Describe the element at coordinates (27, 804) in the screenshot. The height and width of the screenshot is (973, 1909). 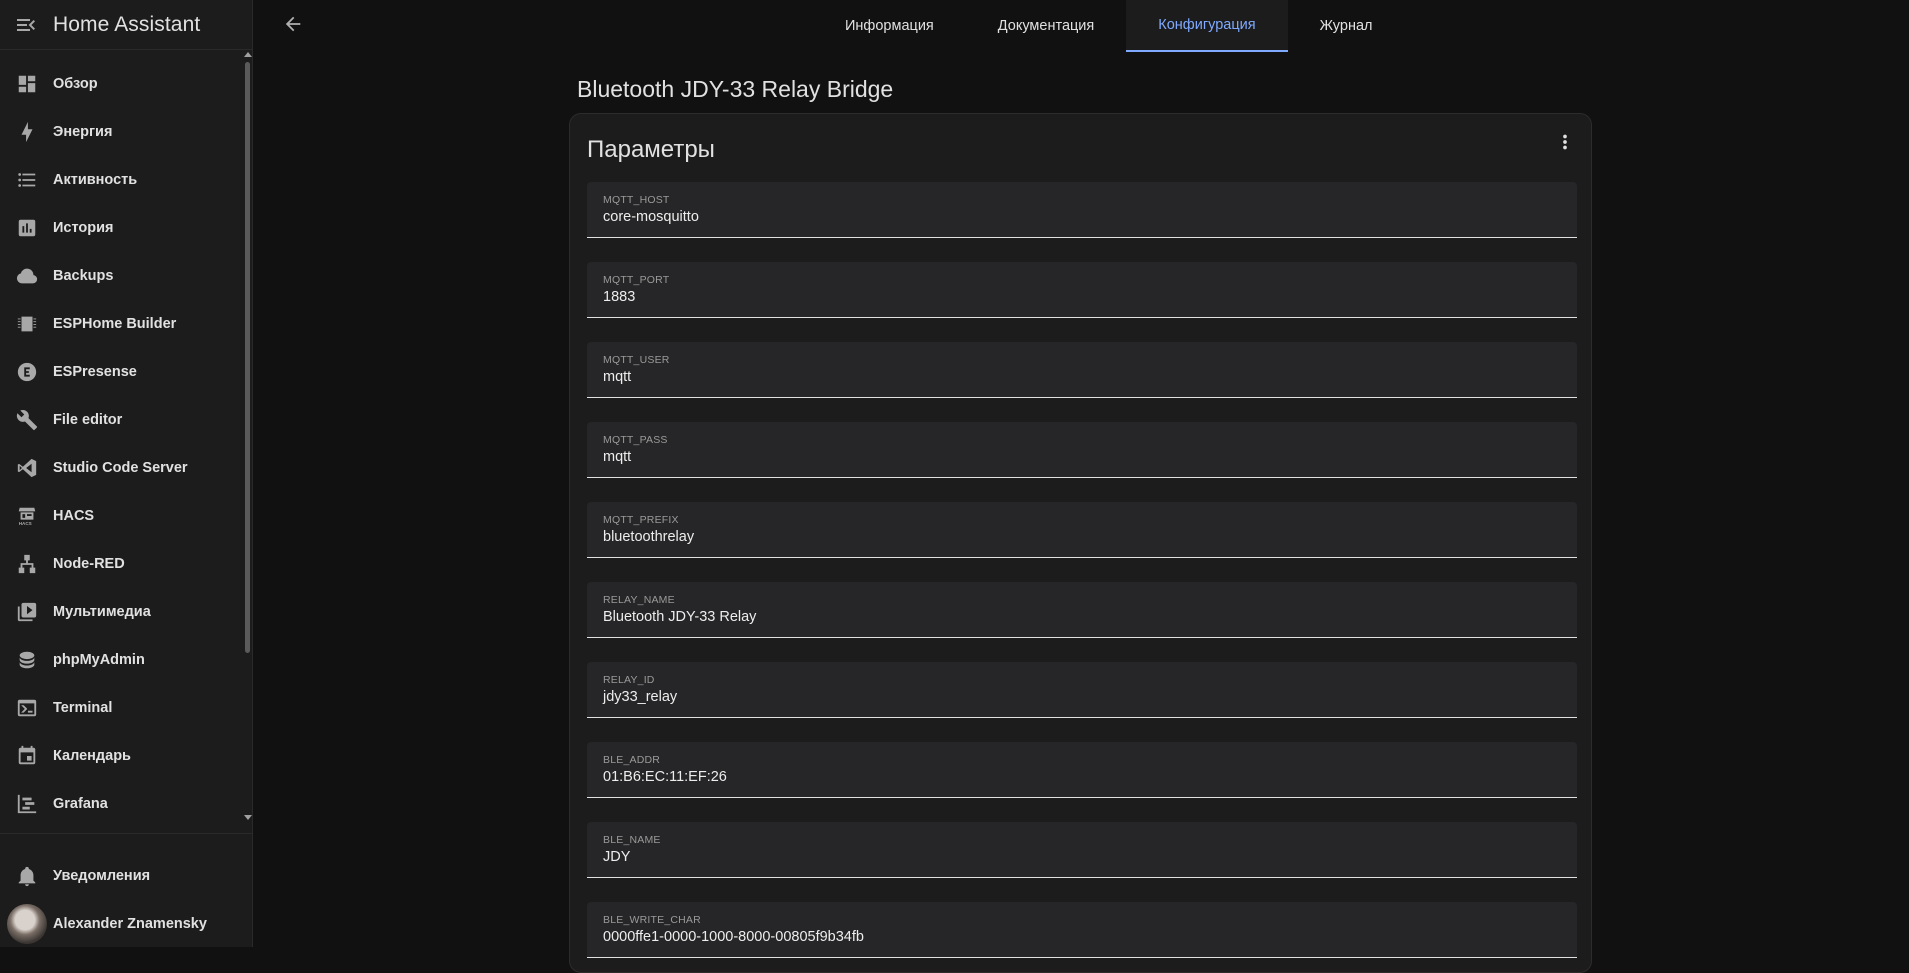
I see `chart-timeline-icon` at that location.